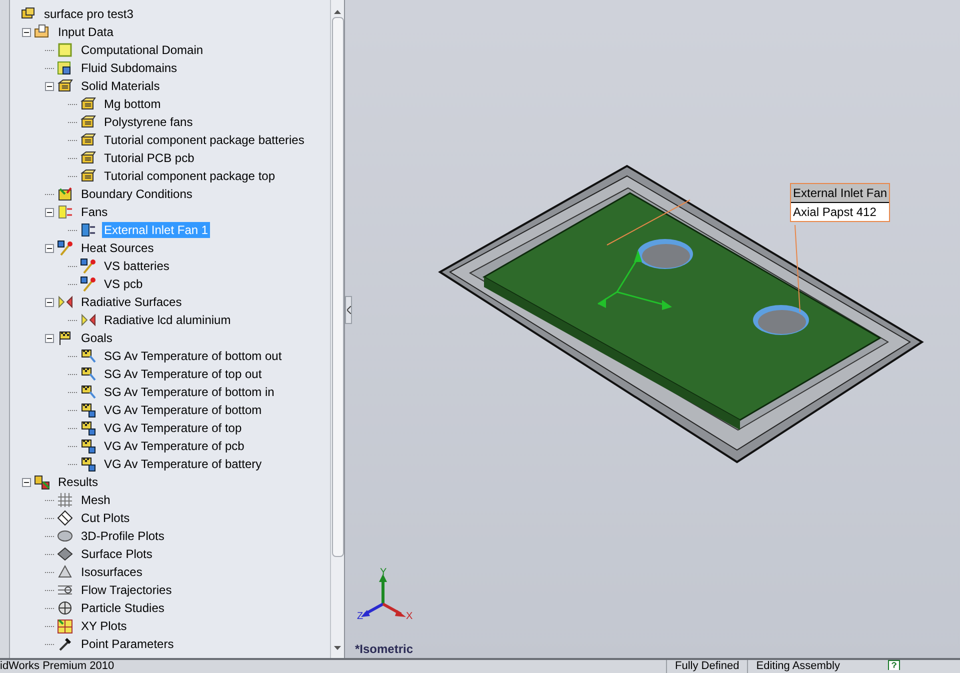 The width and height of the screenshot is (960, 673). Describe the element at coordinates (122, 536) in the screenshot. I see `tree-item: 3D-Profile Plots` at that location.